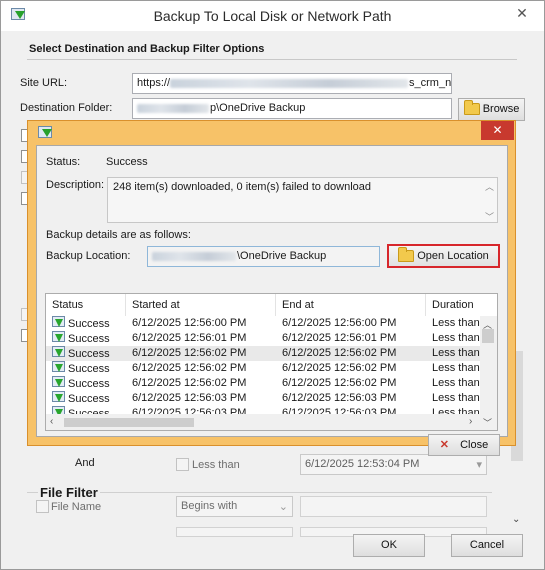 This screenshot has width=545, height=570. What do you see at coordinates (88, 256) in the screenshot?
I see `backup-location-label: Backup Location:` at bounding box center [88, 256].